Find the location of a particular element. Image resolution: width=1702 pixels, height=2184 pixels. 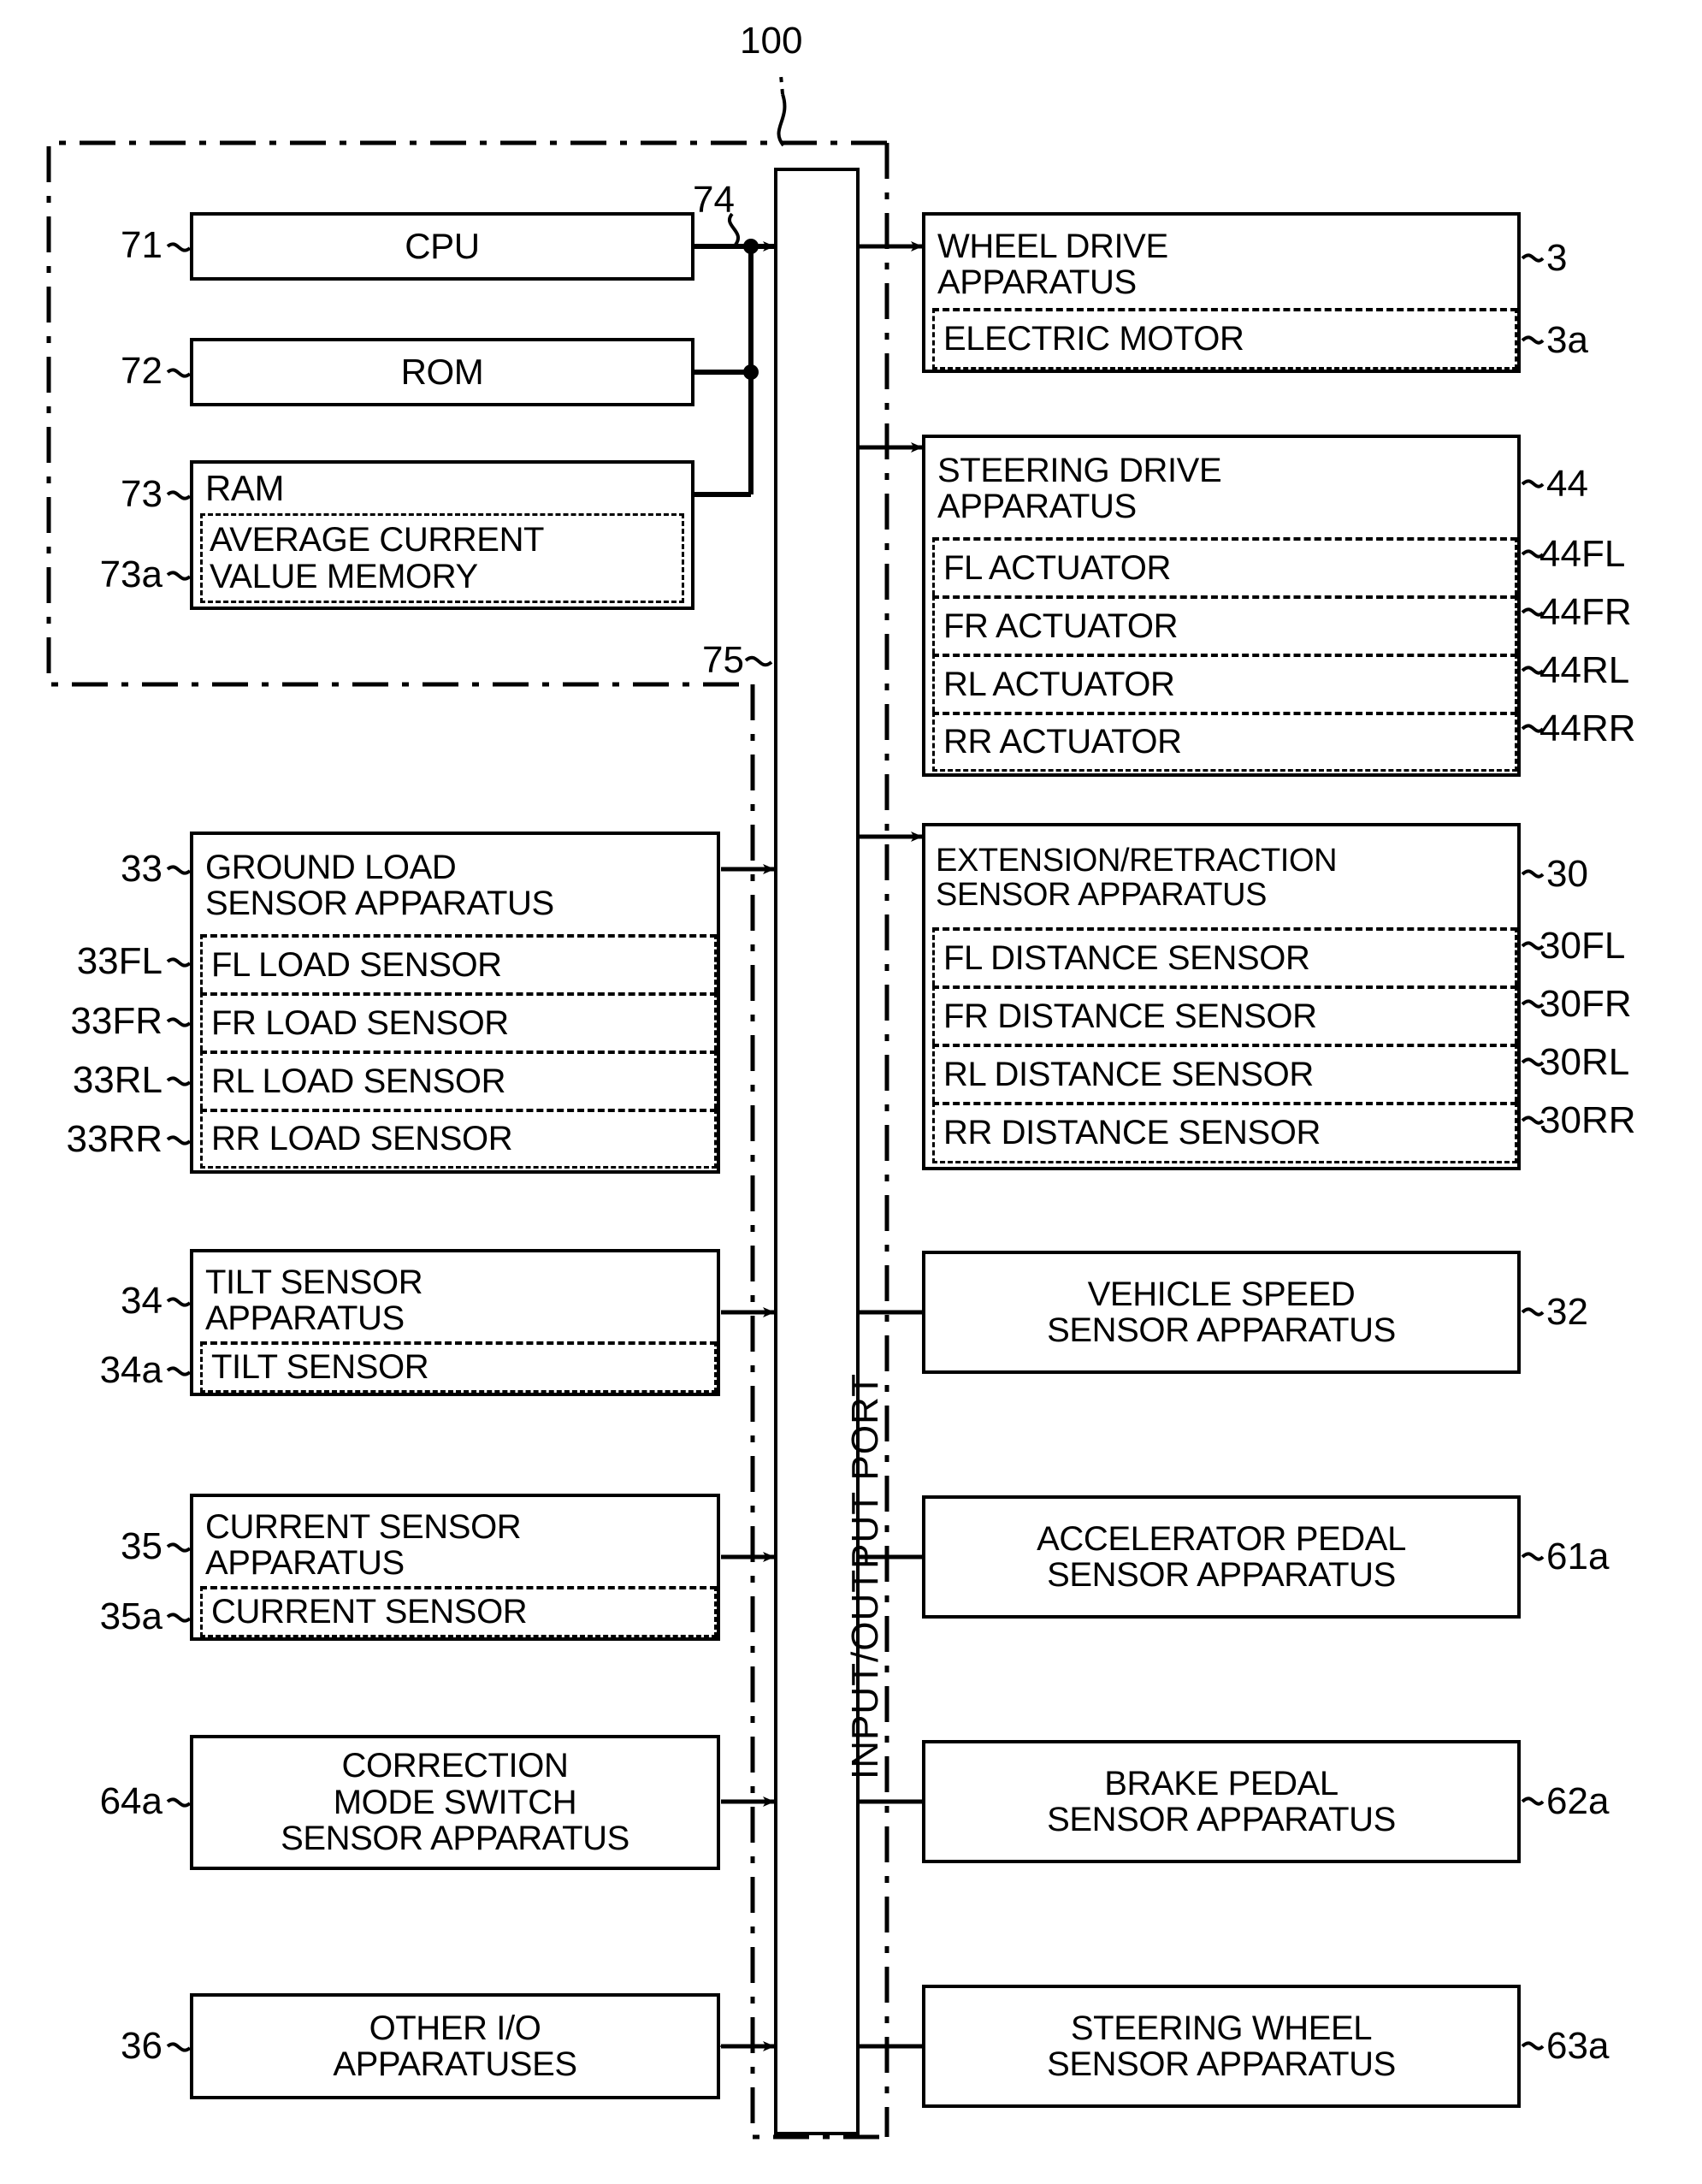

brake-pedal-sensor-apparatus-block: BRAKE PEDAL SENSOR APPARATUS is located at coordinates (1221, 1801).